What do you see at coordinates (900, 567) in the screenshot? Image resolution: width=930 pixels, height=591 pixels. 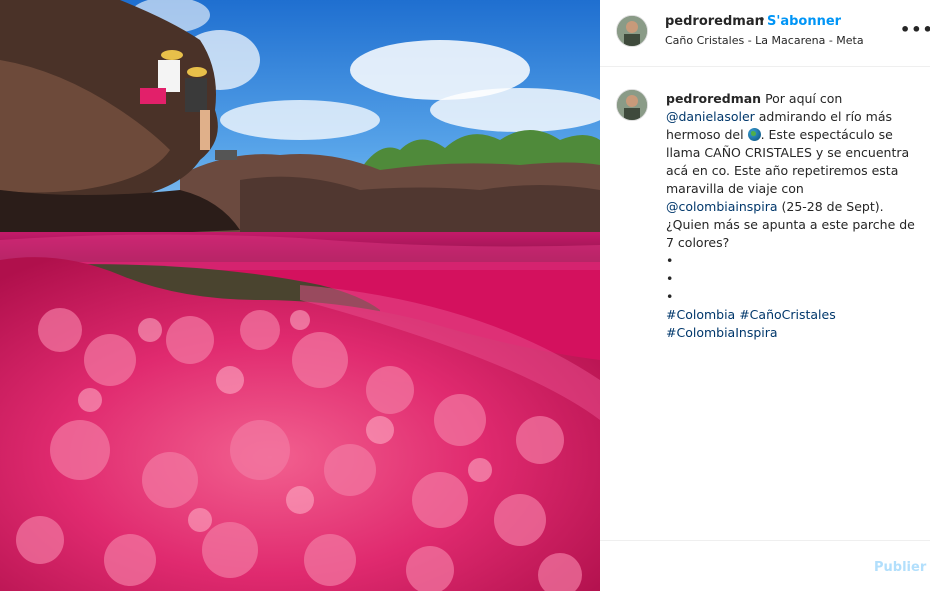 I see `publish-button: Publier` at bounding box center [900, 567].